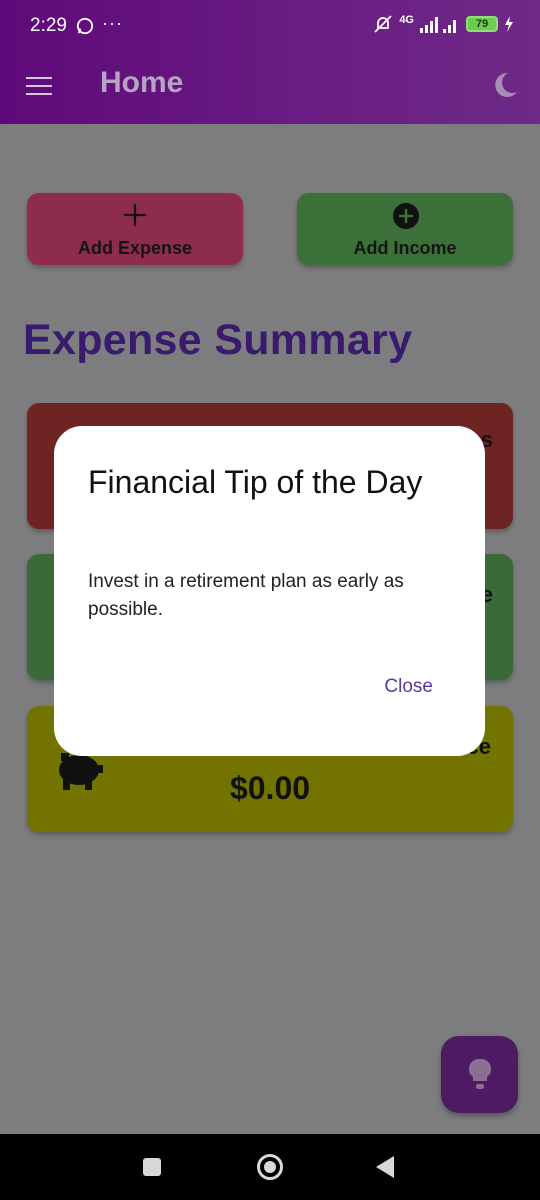 Image resolution: width=540 pixels, height=1200 pixels. I want to click on whatsapp-icon, so click(85, 26).